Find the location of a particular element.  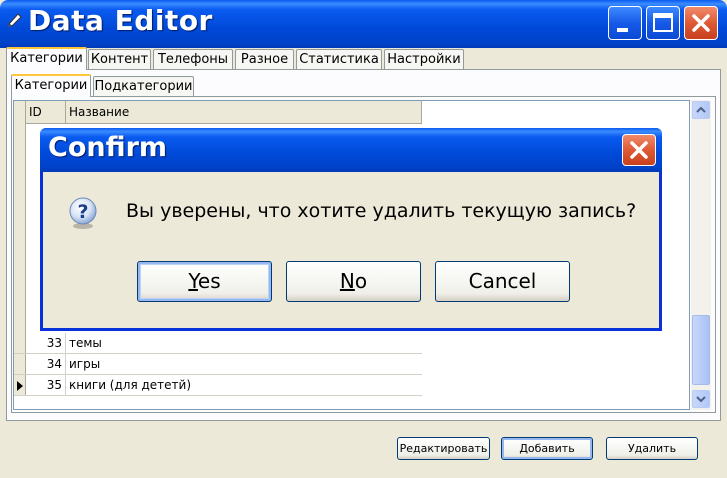

question-icon: ? is located at coordinates (83, 213).